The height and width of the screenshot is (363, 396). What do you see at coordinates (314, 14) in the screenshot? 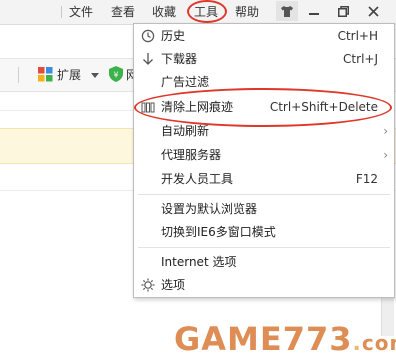
I see `minimize-icon` at bounding box center [314, 14].